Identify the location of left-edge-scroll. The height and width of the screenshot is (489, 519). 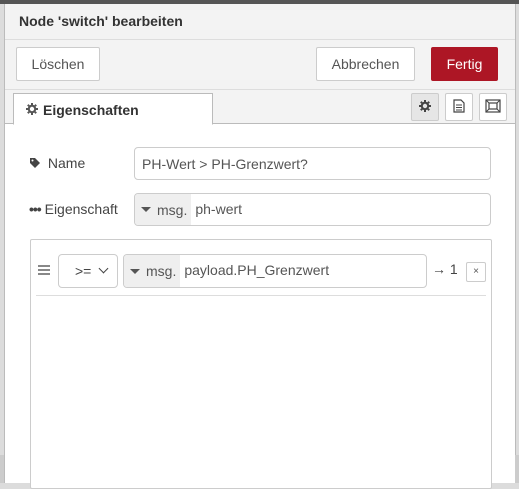
(2, 469).